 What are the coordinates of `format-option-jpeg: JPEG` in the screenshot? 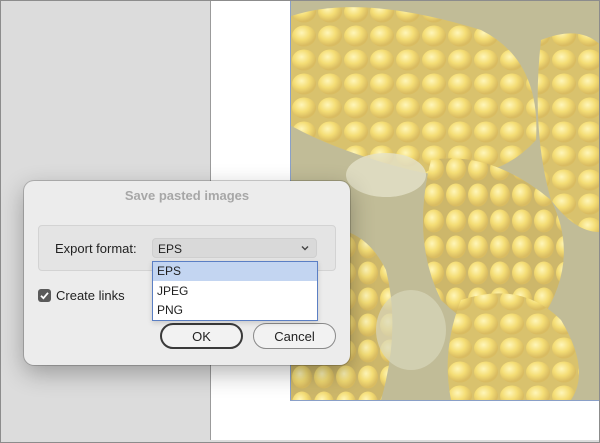 It's located at (235, 291).